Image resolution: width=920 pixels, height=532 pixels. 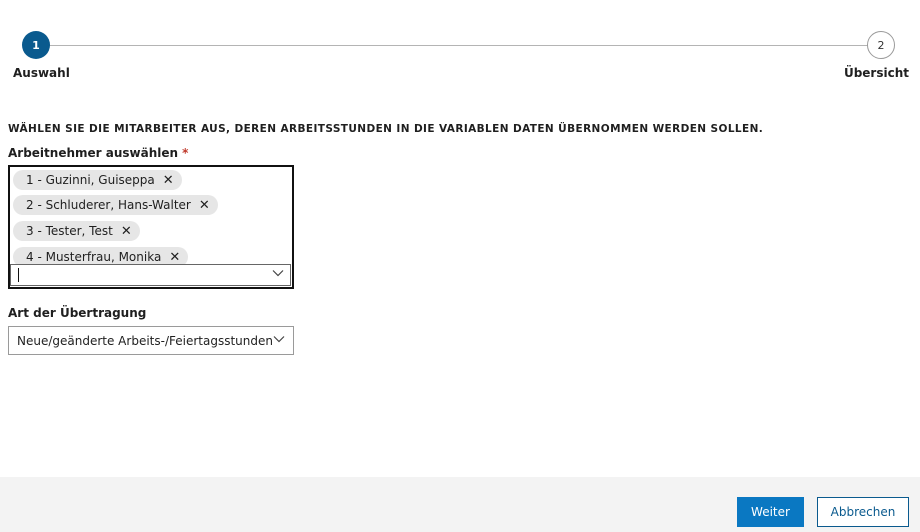 What do you see at coordinates (150, 275) in the screenshot?
I see `employees-search-input` at bounding box center [150, 275].